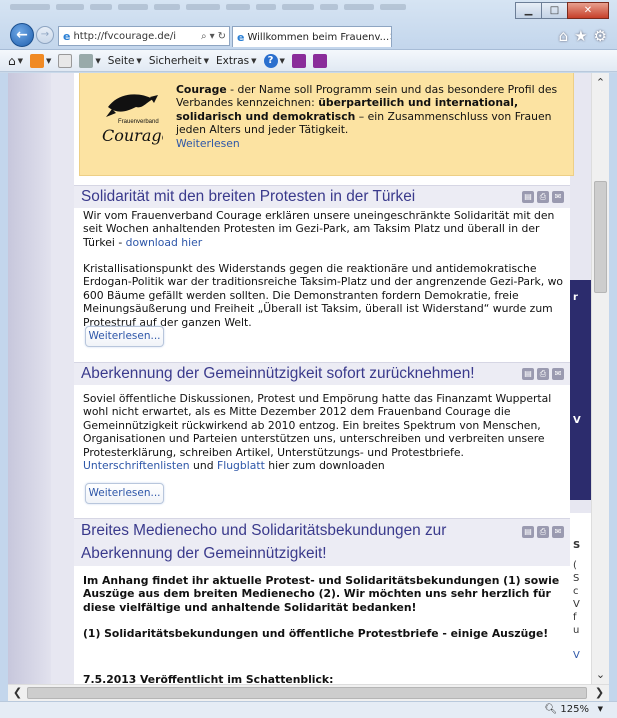 Image resolution: width=617 pixels, height=718 pixels. What do you see at coordinates (12, 60) in the screenshot?
I see `home-small-icon: ⌂` at bounding box center [12, 60].